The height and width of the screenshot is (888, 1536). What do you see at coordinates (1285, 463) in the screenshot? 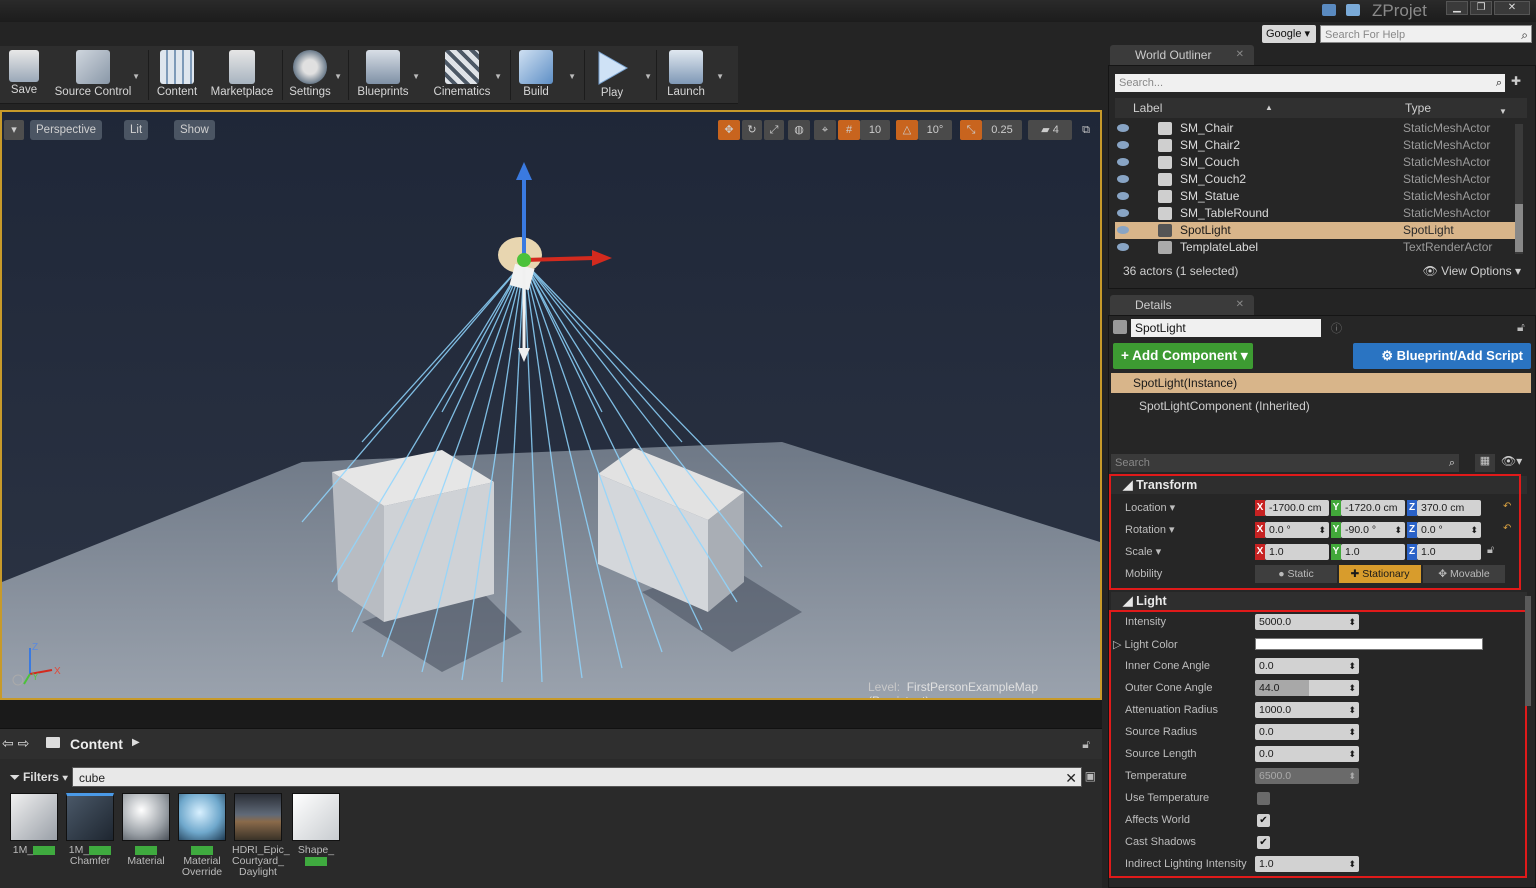
I see `details-search-input: Search ⌕` at bounding box center [1285, 463].